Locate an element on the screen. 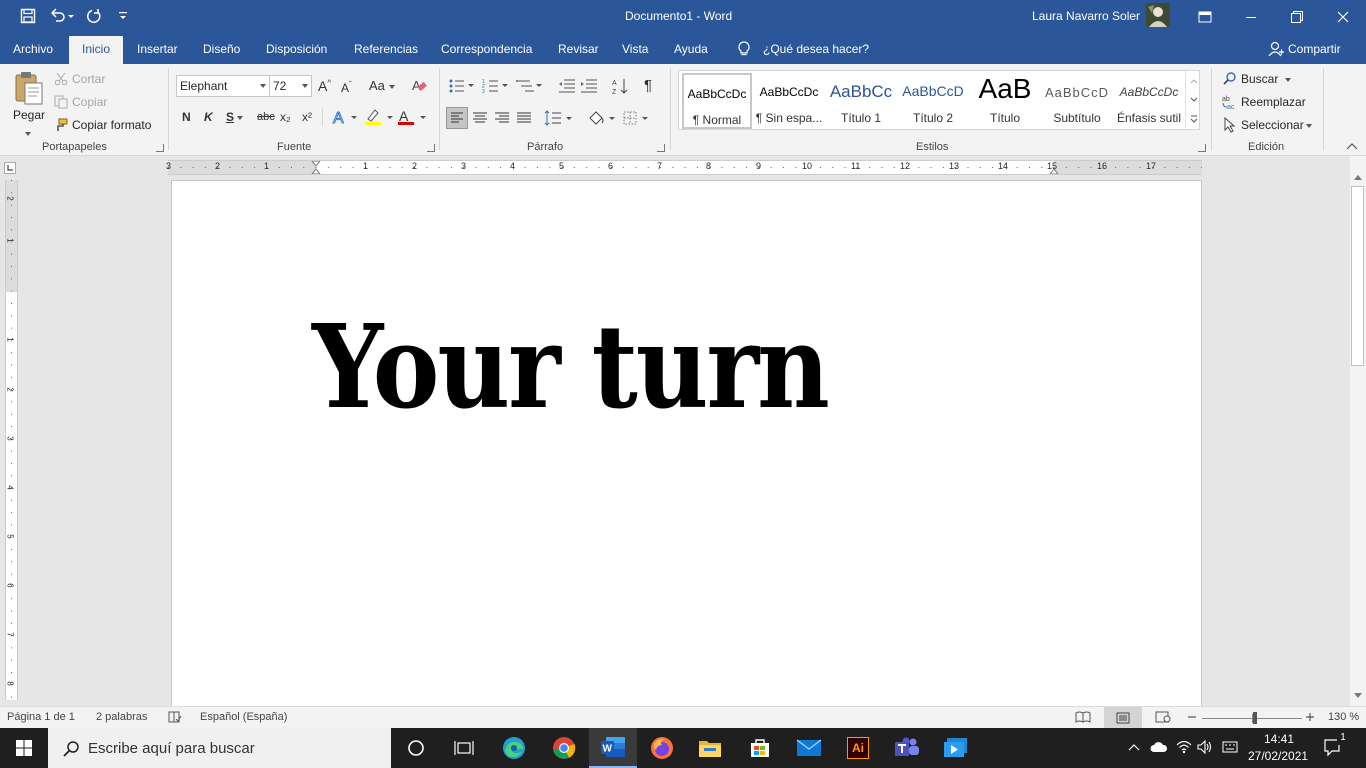 The image size is (1366, 768). customize-qat-icon is located at coordinates (123, 16).